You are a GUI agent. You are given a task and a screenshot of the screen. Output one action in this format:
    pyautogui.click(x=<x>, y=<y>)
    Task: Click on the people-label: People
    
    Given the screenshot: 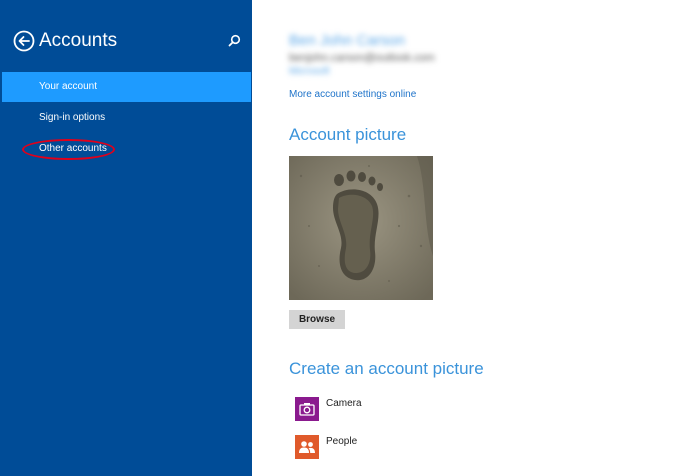 What is the action you would take?
    pyautogui.click(x=341, y=441)
    